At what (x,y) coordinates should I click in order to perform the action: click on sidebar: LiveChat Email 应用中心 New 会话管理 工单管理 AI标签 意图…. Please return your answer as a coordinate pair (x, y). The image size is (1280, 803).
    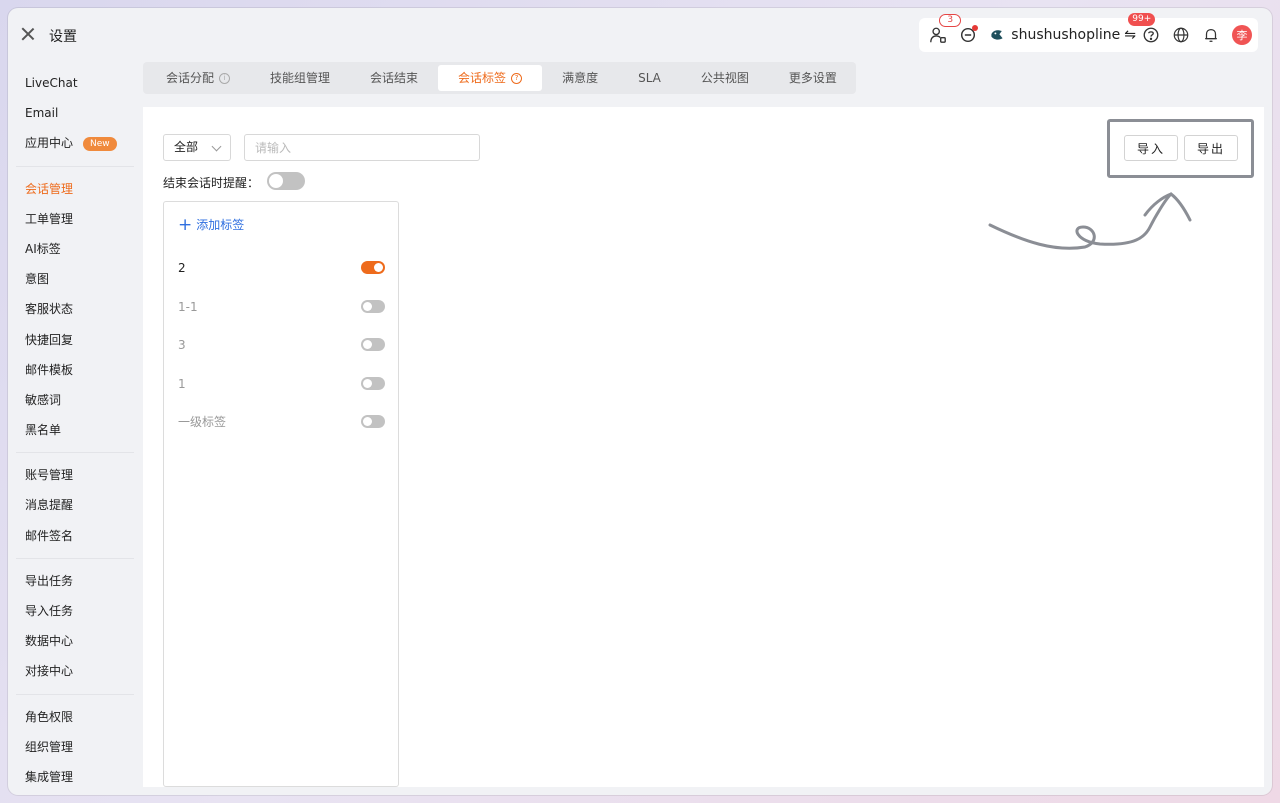
    Looking at the image, I should click on (75, 430).